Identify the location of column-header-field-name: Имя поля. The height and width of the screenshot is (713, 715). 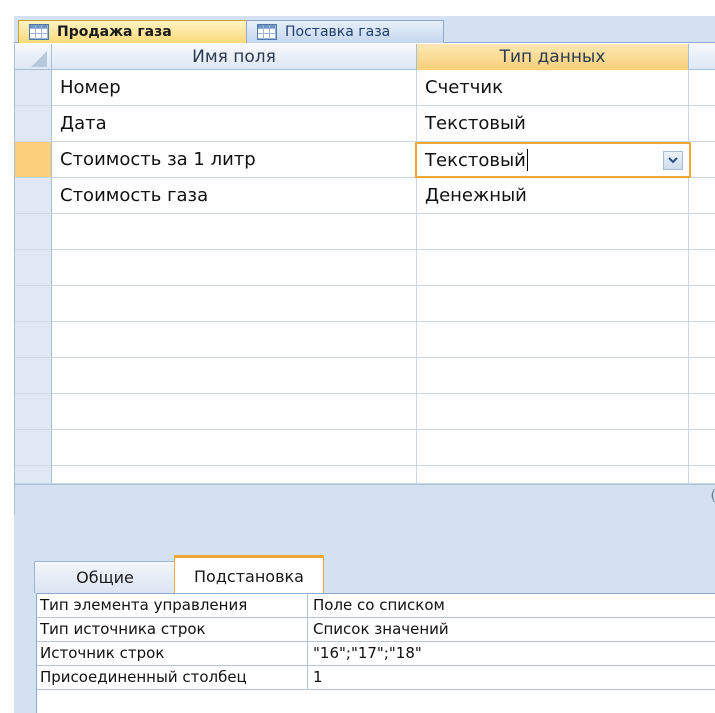
(234, 57).